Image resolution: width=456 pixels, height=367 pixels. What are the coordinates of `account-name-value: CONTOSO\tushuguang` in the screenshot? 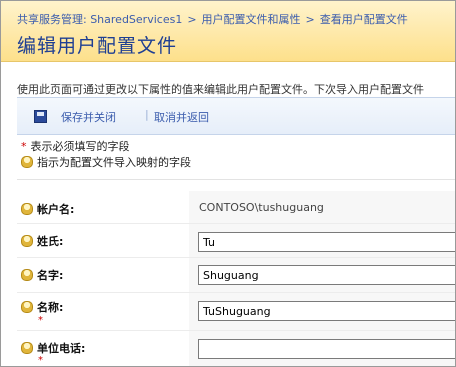 It's located at (261, 207).